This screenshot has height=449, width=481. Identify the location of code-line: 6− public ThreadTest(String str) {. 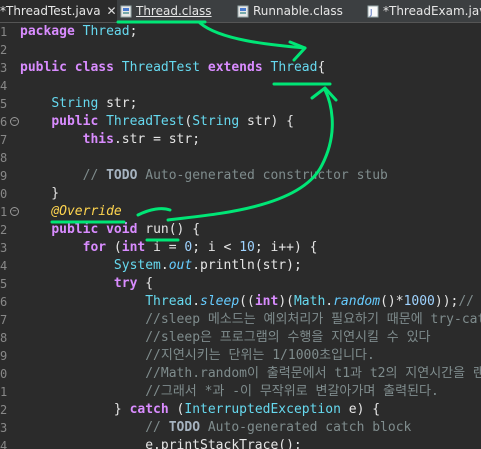
(240, 122).